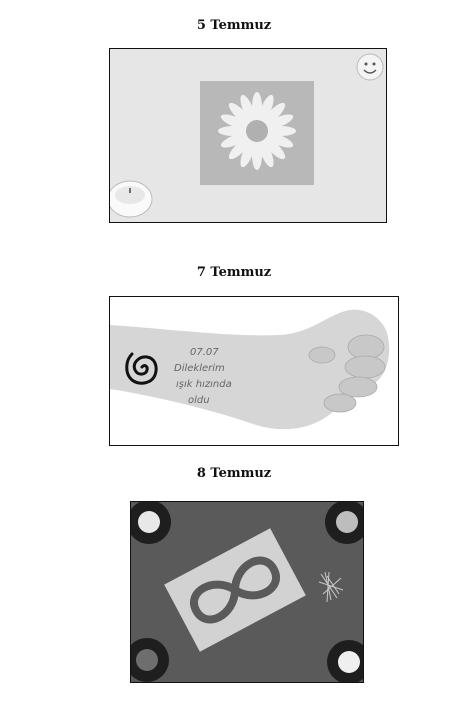  I want to click on arm-text-line-4: oldu, so click(199, 400).